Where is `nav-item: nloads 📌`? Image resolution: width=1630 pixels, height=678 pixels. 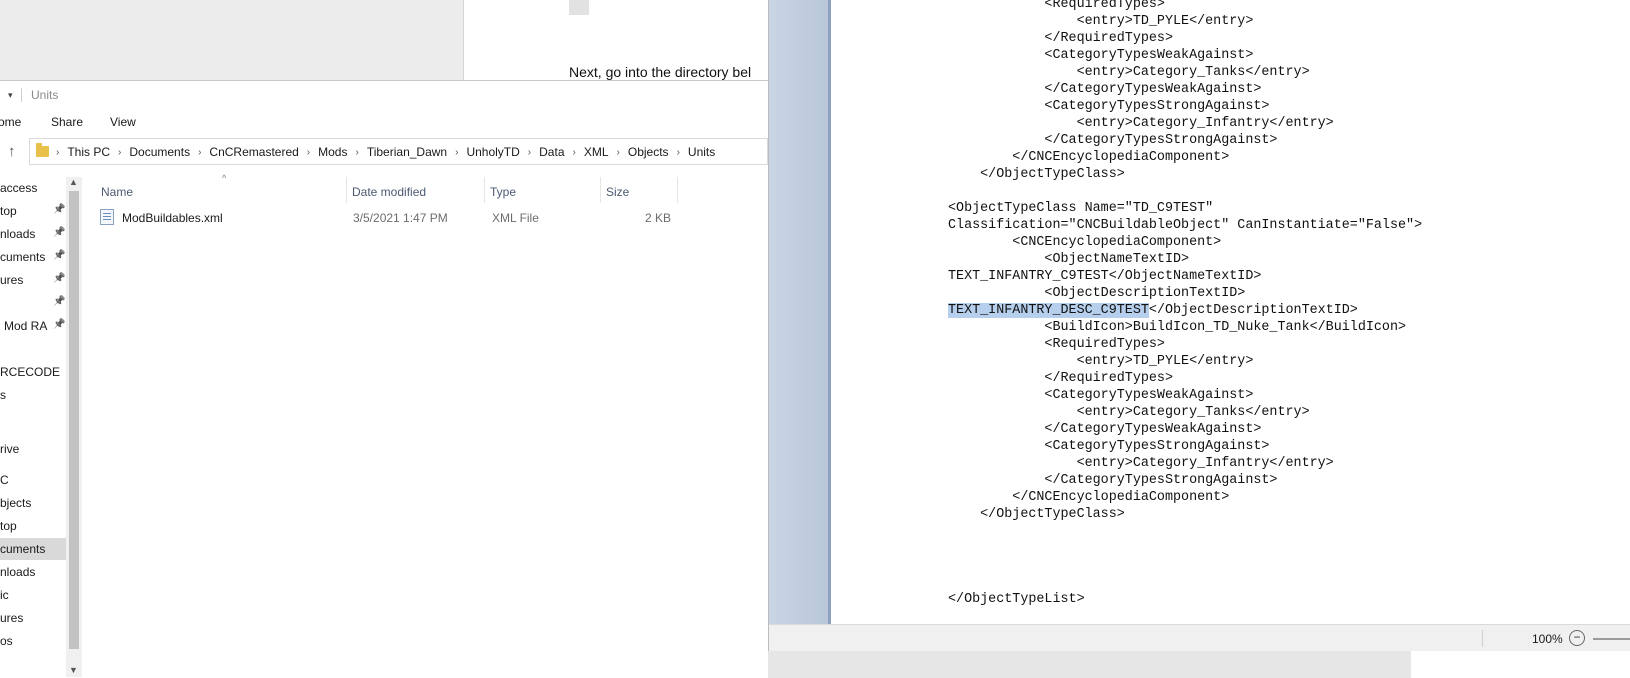 nav-item: nloads 📌 is located at coordinates (33, 234).